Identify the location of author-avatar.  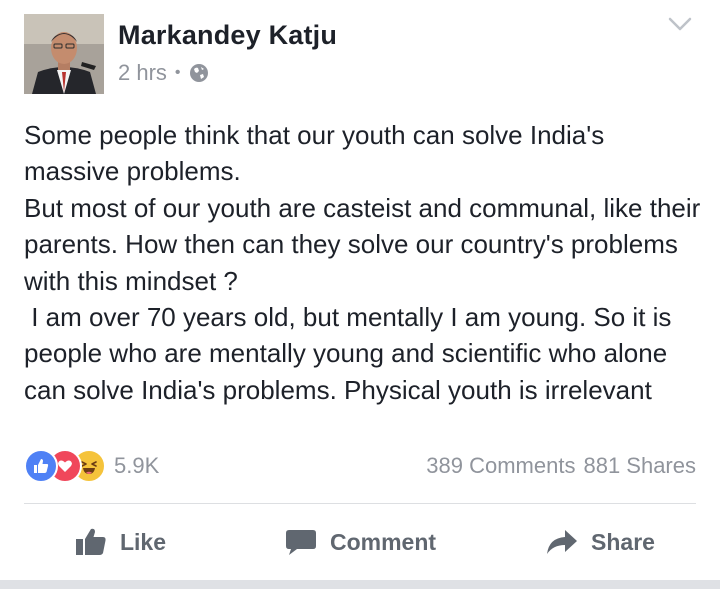
(64, 54).